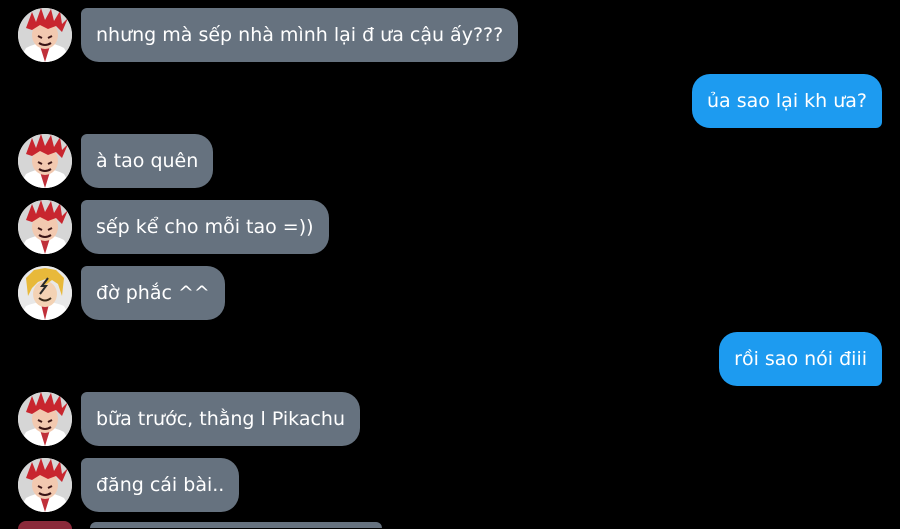 This screenshot has height=529, width=900. Describe the element at coordinates (450, 485) in the screenshot. I see `message-row: đăng cái bài..` at that location.